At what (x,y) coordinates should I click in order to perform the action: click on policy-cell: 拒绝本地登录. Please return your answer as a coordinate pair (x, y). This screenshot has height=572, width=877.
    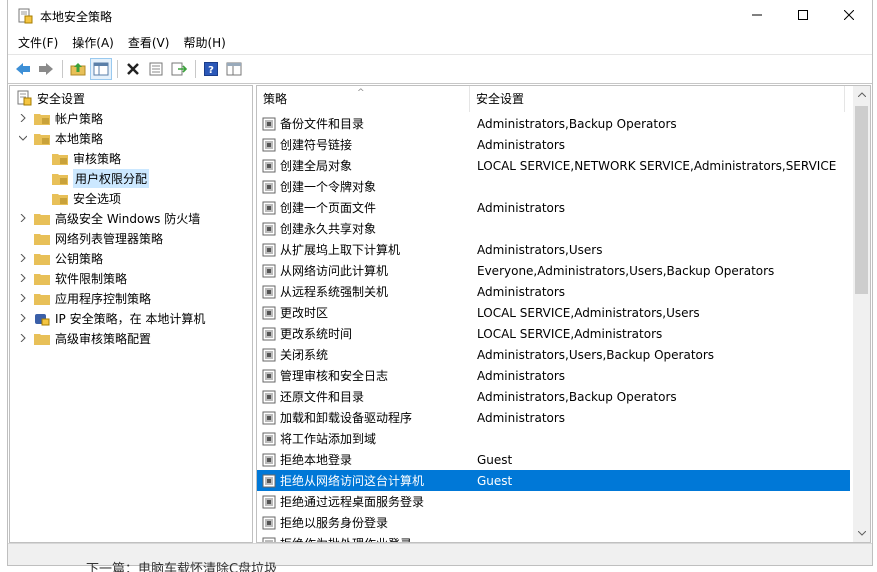
    Looking at the image, I should click on (363, 459).